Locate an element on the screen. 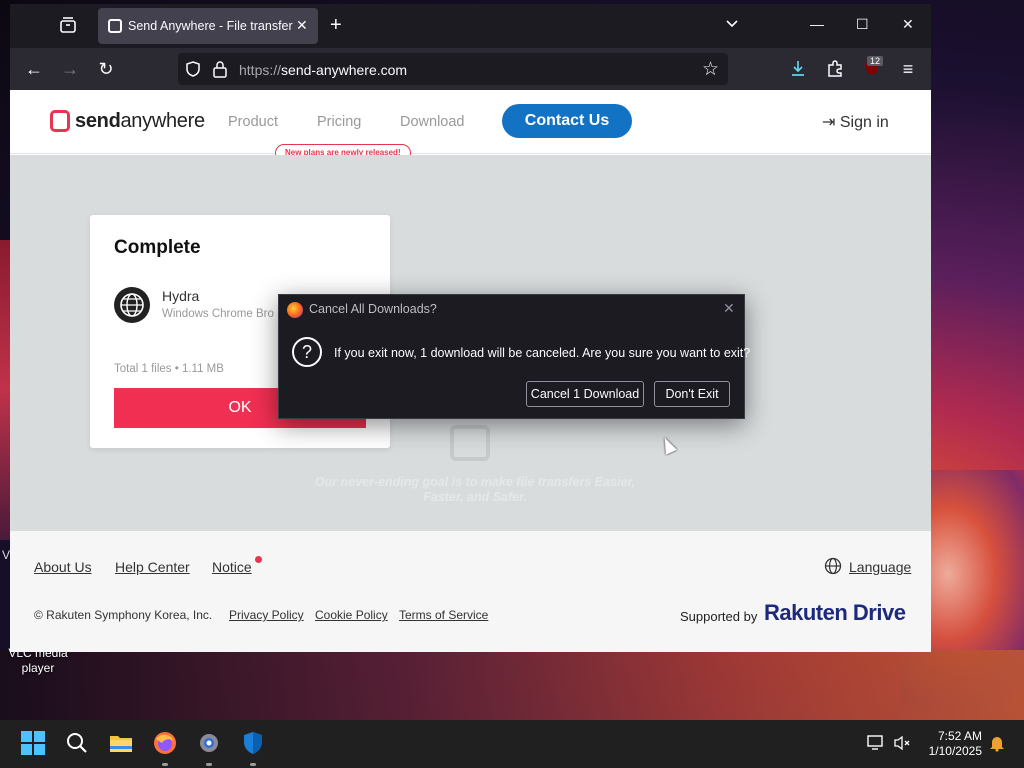  system-clock: 7:52 AM 1/10/2025 is located at coordinates (953, 744).